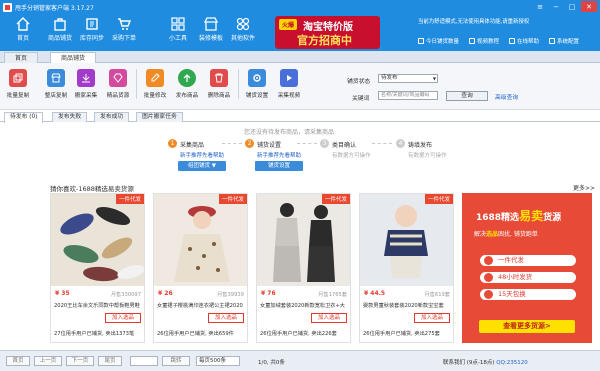 The width and height of the screenshot is (600, 371). I want to click on promo-line2: 官方招商中, so click(324, 40).